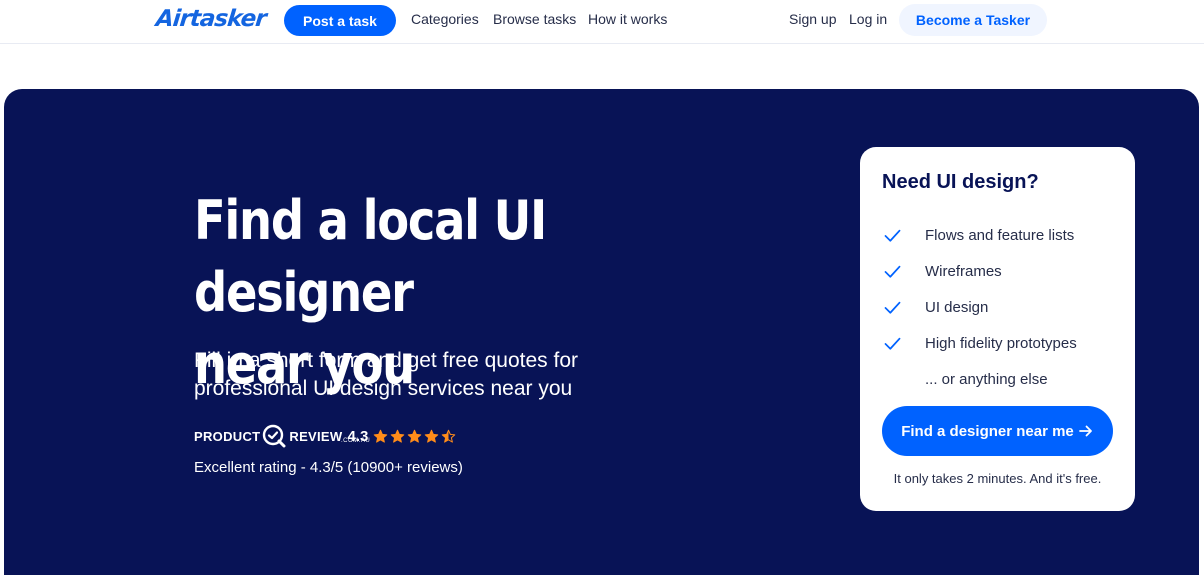 This screenshot has height=575, width=1204. What do you see at coordinates (211, 19) in the screenshot?
I see `airtasker-logo: Airtasker` at bounding box center [211, 19].